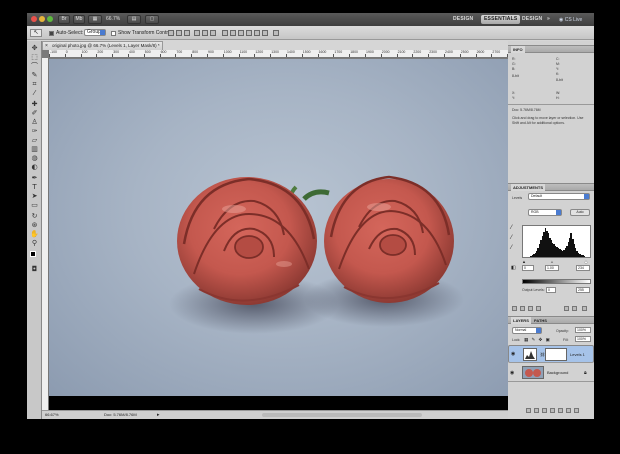 The image size is (620, 454). Describe the element at coordinates (79, 19) in the screenshot. I see `minibridge-button: Mb` at that location.